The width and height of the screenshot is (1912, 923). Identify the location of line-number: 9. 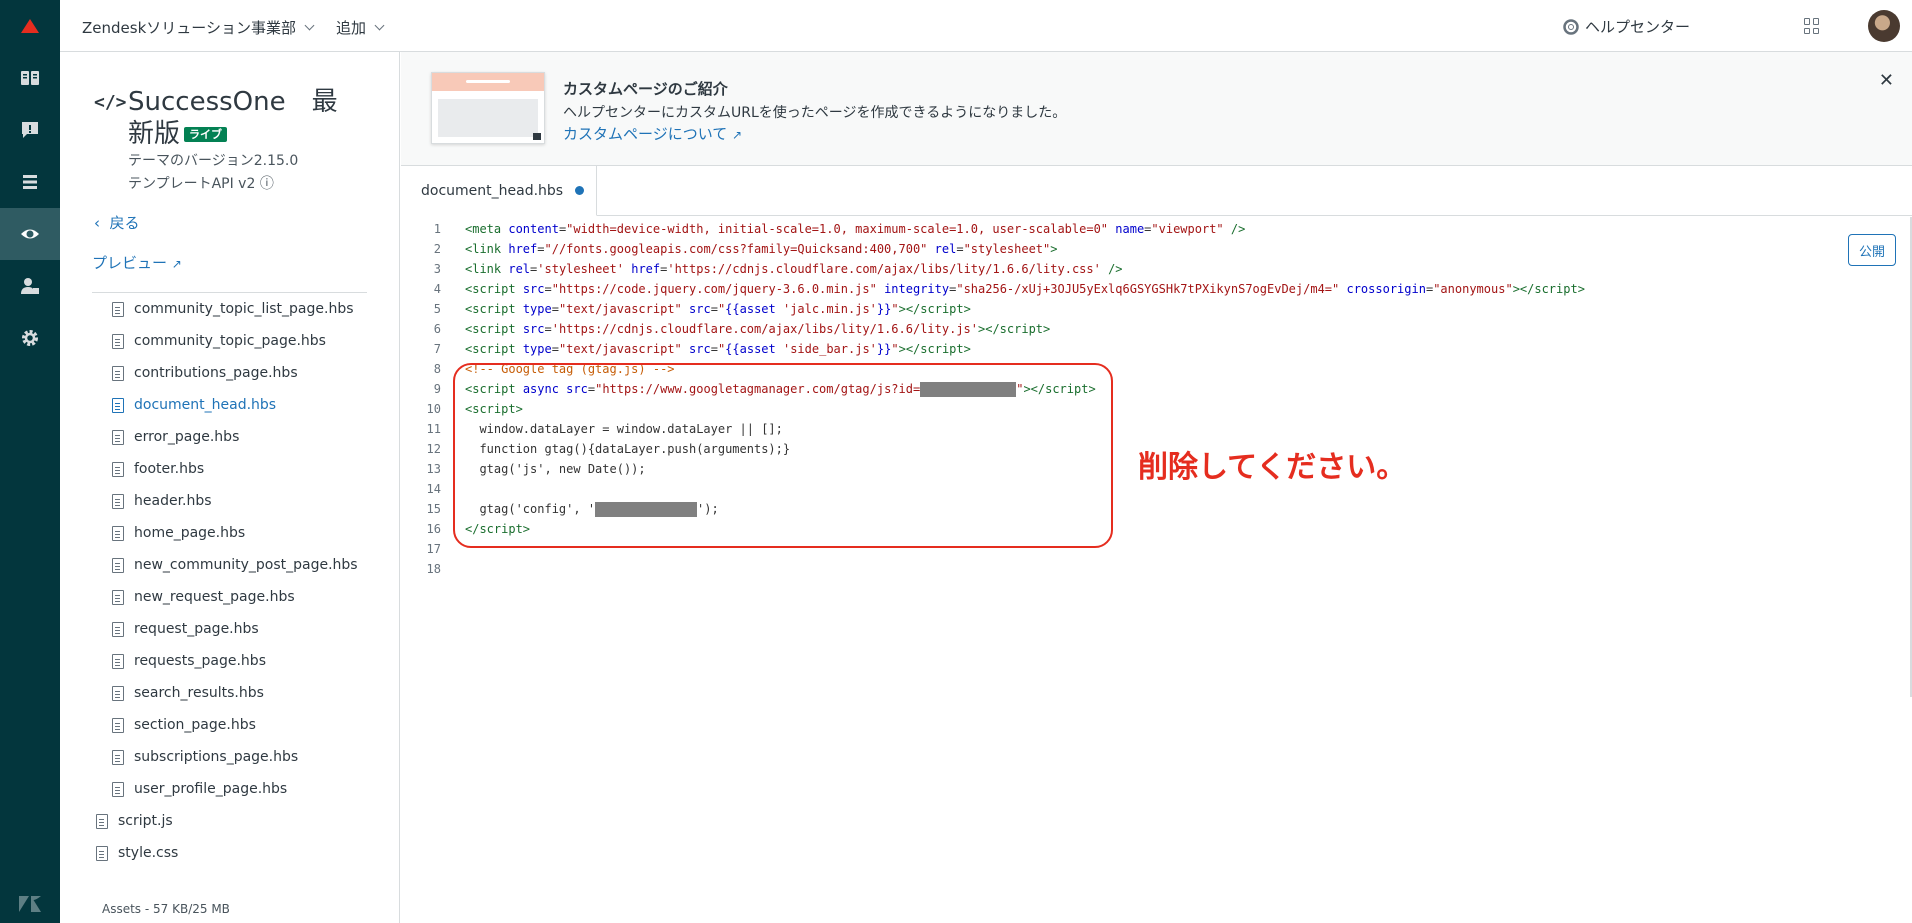
(437, 389).